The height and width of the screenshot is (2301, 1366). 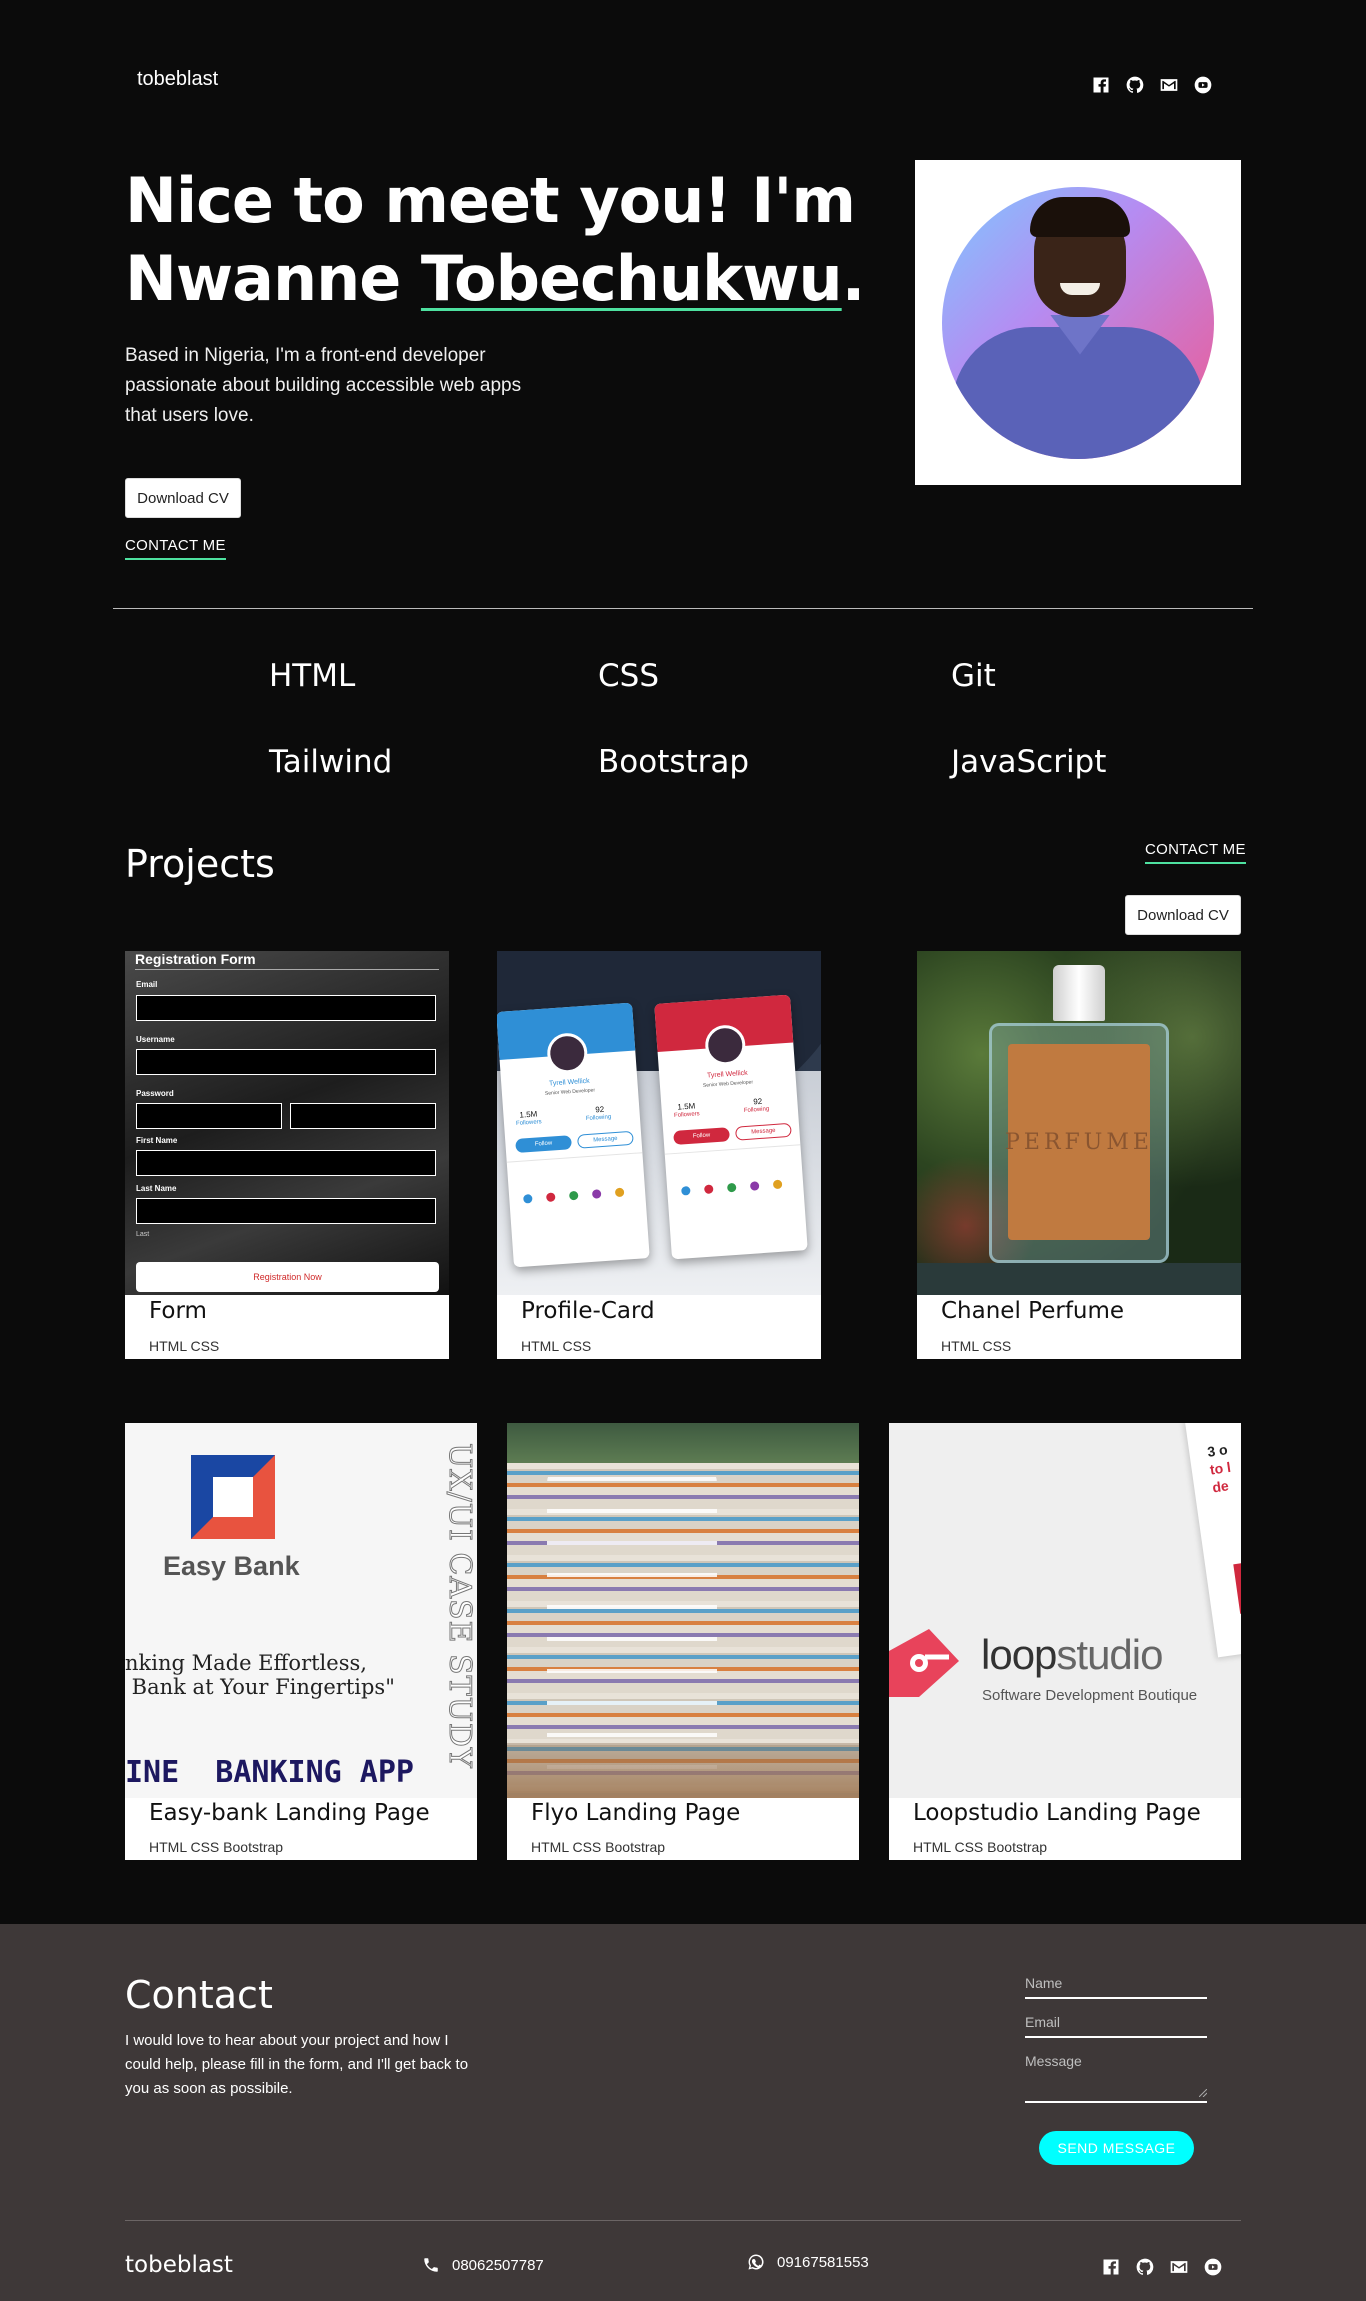 What do you see at coordinates (177, 79) in the screenshot?
I see `brand-logo: tobeblast` at bounding box center [177, 79].